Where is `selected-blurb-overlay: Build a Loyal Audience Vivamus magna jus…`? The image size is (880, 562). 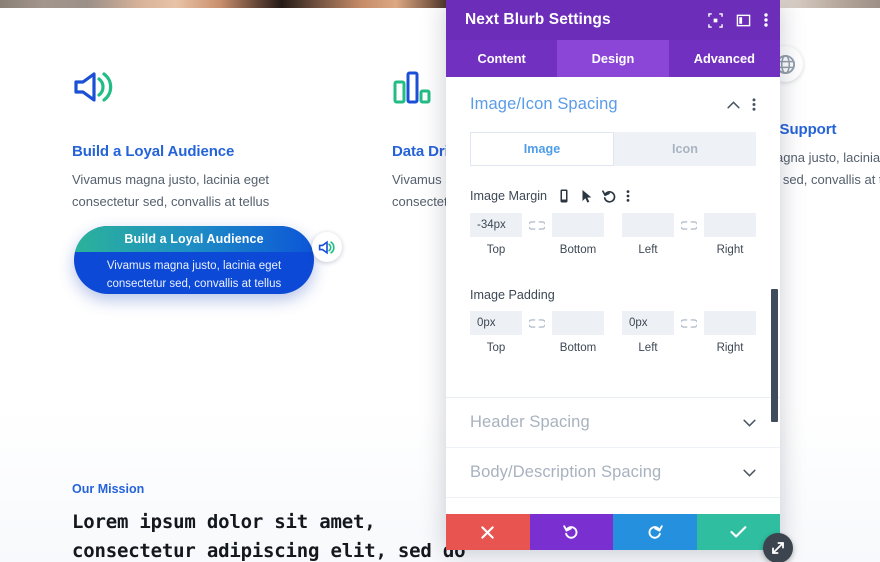
selected-blurb-overlay: Build a Loyal Audience Vivamus magna jus… is located at coordinates (194, 260).